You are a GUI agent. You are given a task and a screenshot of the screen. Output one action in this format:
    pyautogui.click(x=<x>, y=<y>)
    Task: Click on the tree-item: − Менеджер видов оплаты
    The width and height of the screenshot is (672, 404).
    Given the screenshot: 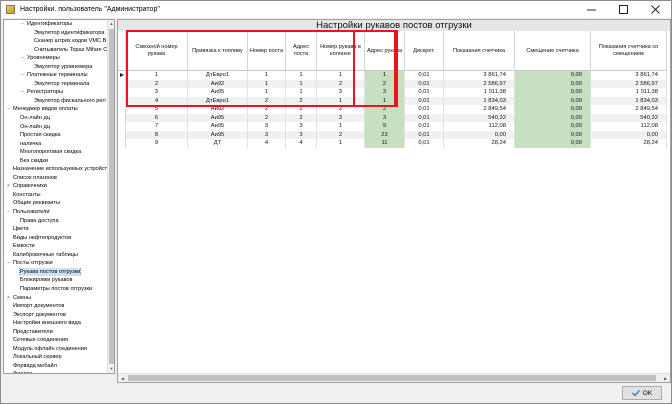 What is the action you would take?
    pyautogui.click(x=56, y=109)
    